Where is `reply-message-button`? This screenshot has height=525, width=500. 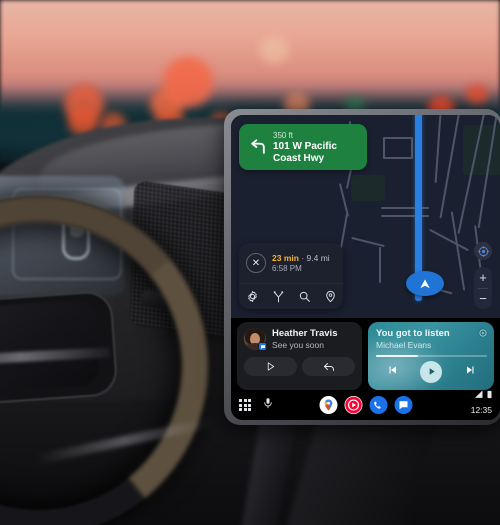 reply-message-button is located at coordinates (328, 366).